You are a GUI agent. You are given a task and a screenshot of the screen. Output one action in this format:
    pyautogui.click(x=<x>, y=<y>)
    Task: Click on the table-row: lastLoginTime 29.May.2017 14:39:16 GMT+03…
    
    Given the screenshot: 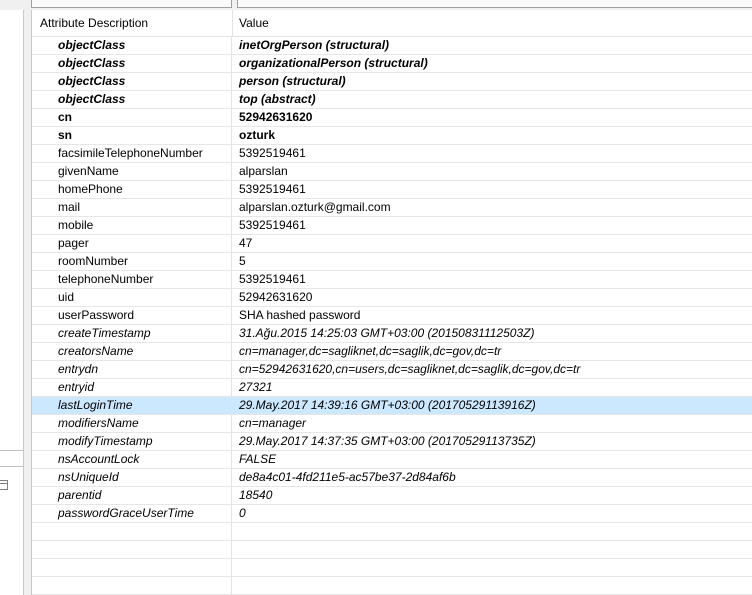 What is the action you would take?
    pyautogui.click(x=392, y=406)
    